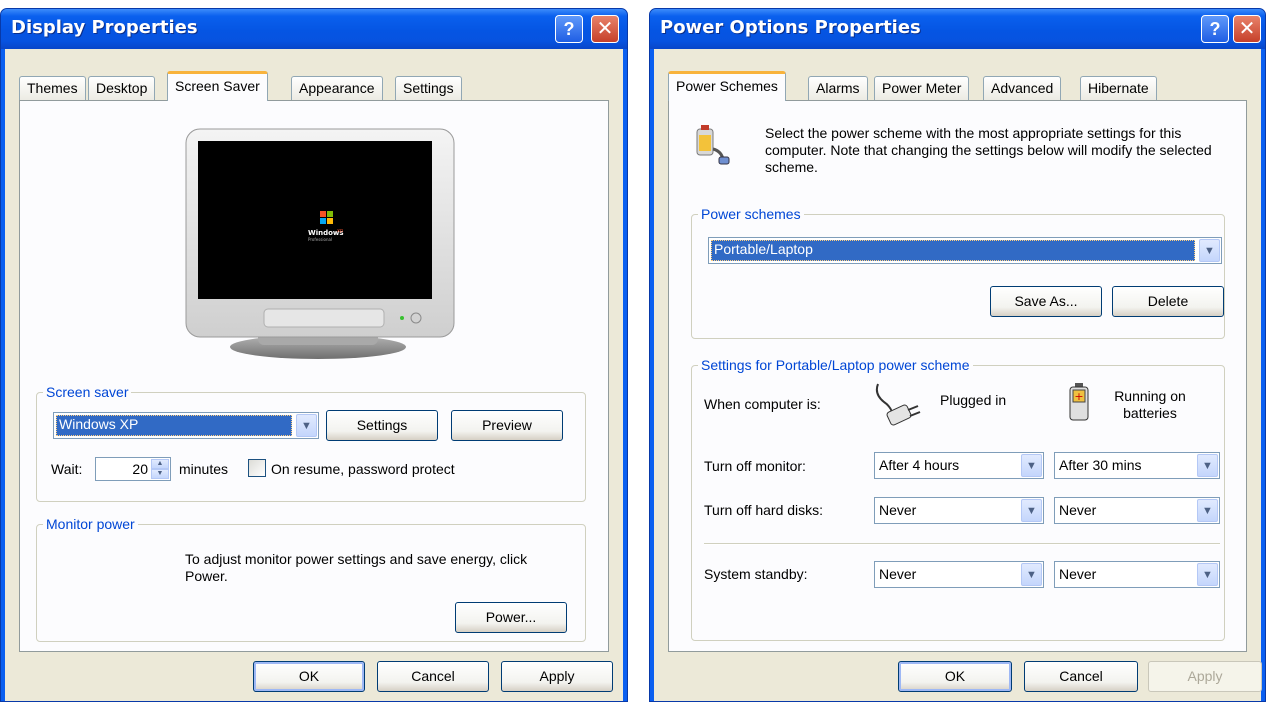  I want to click on window-title: Display Properties, so click(104, 27).